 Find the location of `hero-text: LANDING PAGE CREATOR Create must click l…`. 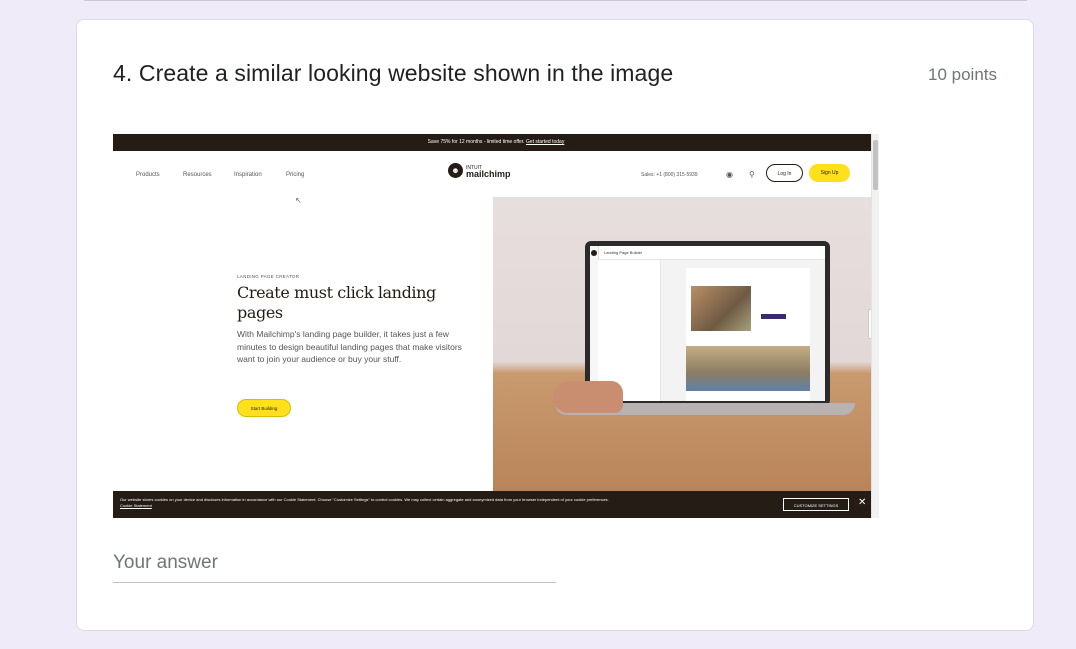

hero-text: LANDING PAGE CREATOR Create must click l… is located at coordinates (352, 320).